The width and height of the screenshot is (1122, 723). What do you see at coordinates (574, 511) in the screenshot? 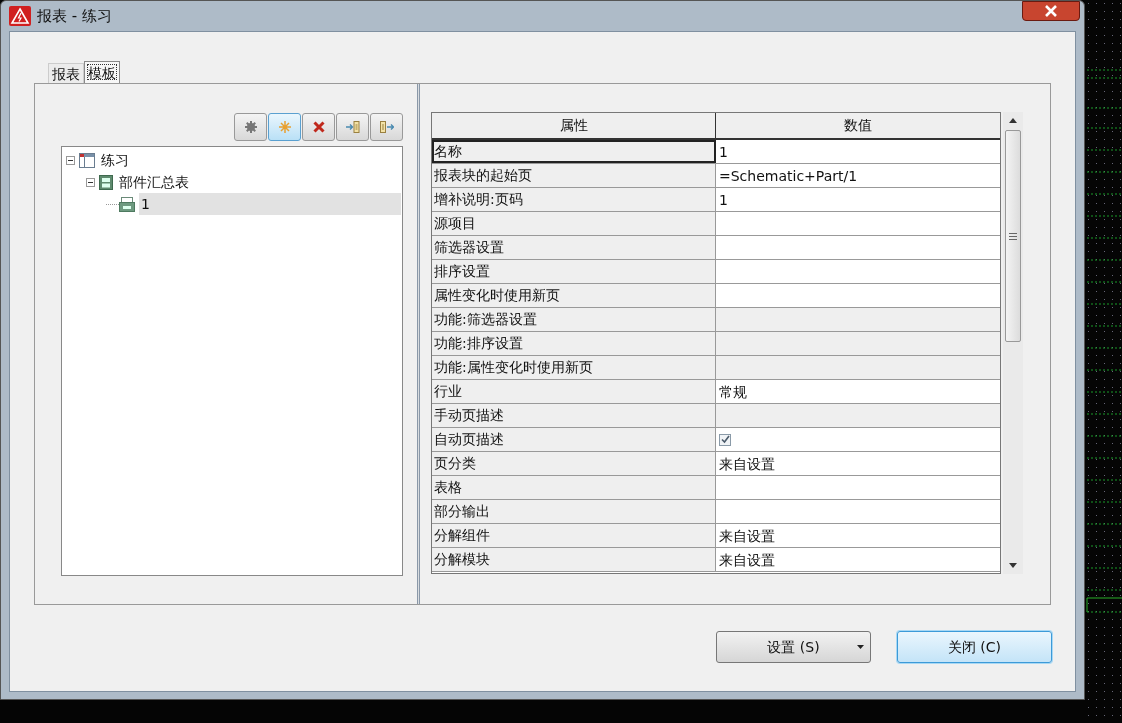
I see `property-name-cell: 部分输出` at bounding box center [574, 511].